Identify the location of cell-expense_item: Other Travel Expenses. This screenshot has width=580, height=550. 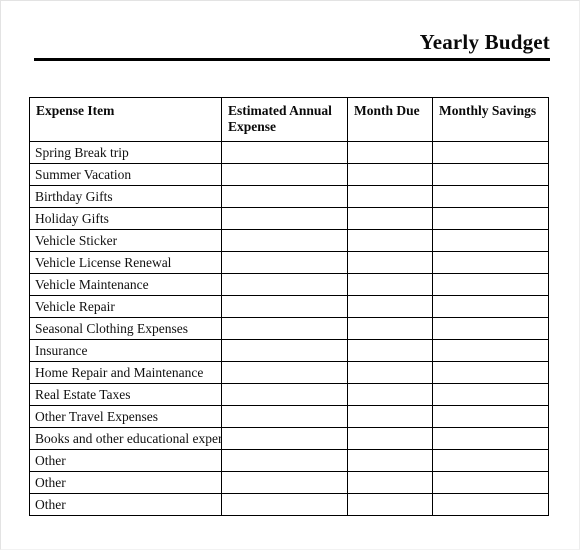
(125, 416).